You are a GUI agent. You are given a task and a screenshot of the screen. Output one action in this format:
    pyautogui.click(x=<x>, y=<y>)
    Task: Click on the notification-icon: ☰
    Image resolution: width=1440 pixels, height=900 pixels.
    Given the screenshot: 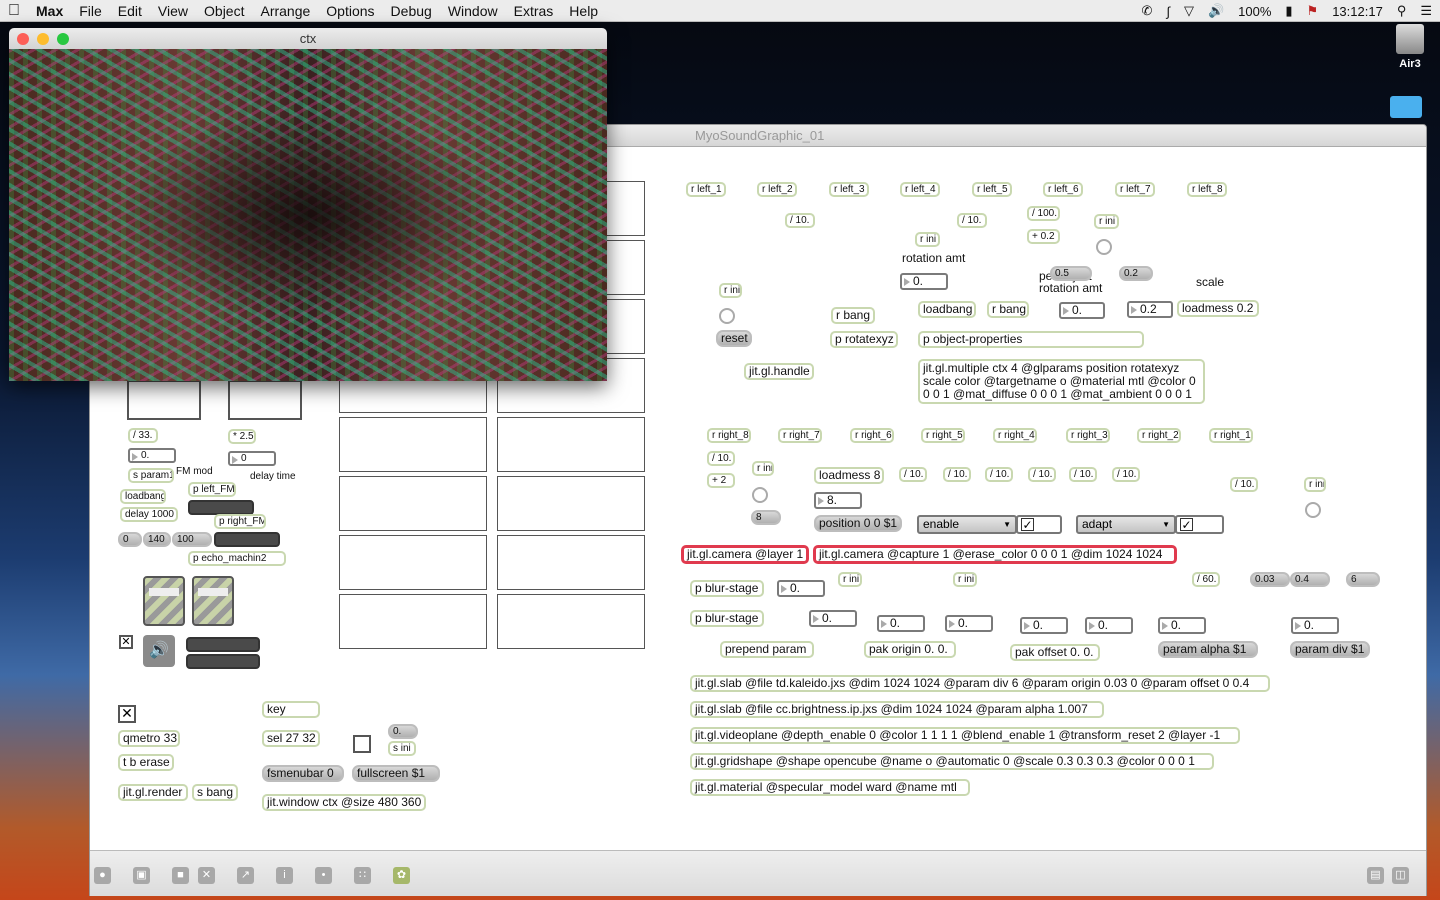 What is the action you would take?
    pyautogui.click(x=1426, y=11)
    